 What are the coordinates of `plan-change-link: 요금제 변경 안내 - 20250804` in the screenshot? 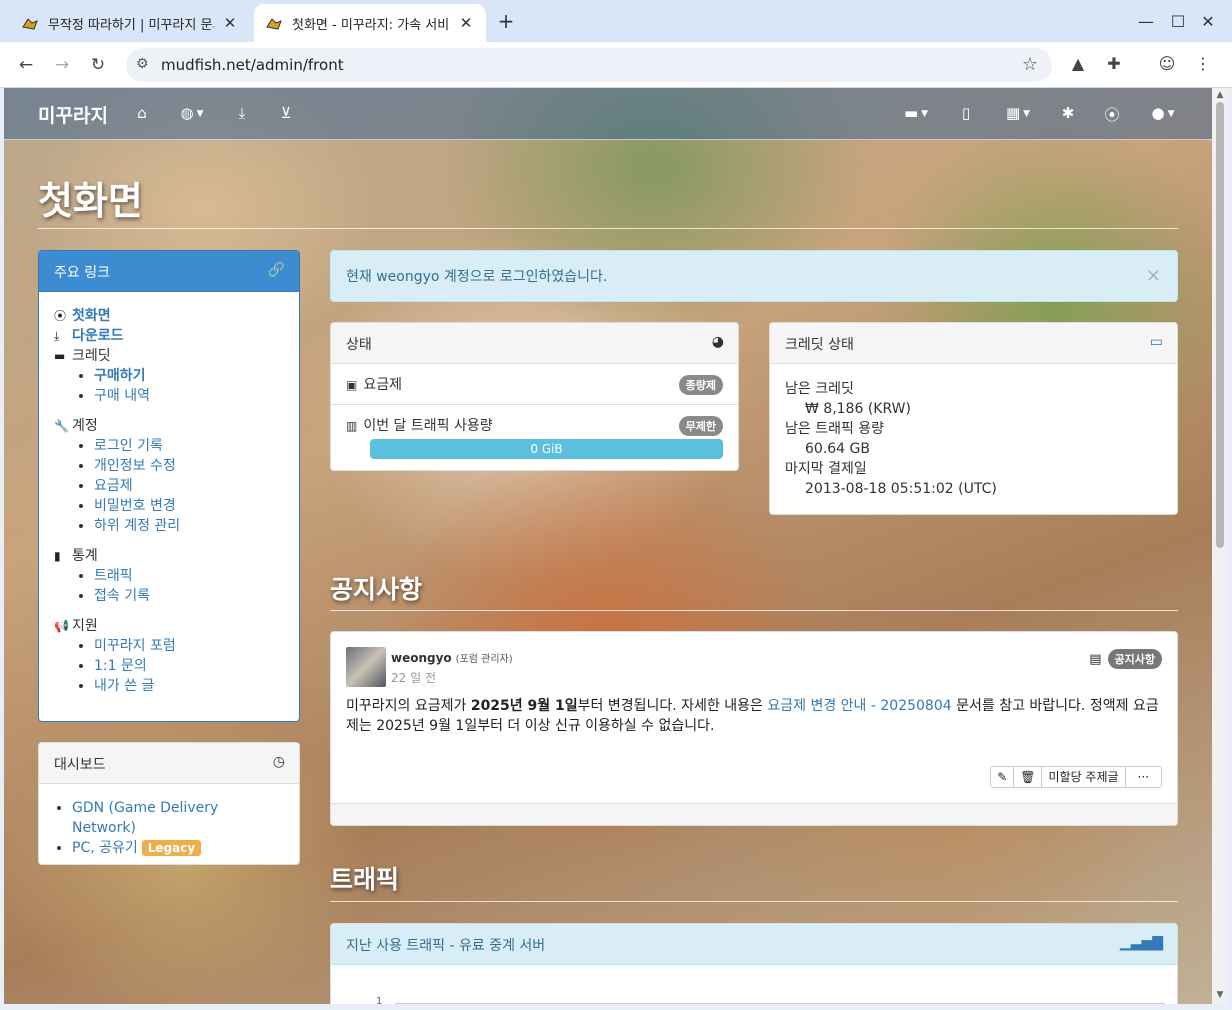 It's located at (859, 706).